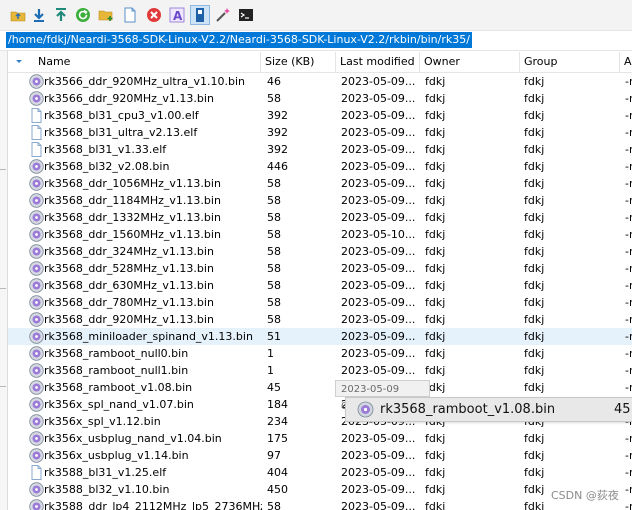 The image size is (632, 510). What do you see at coordinates (200, 15) in the screenshot?
I see `bookmark-icon` at bounding box center [200, 15].